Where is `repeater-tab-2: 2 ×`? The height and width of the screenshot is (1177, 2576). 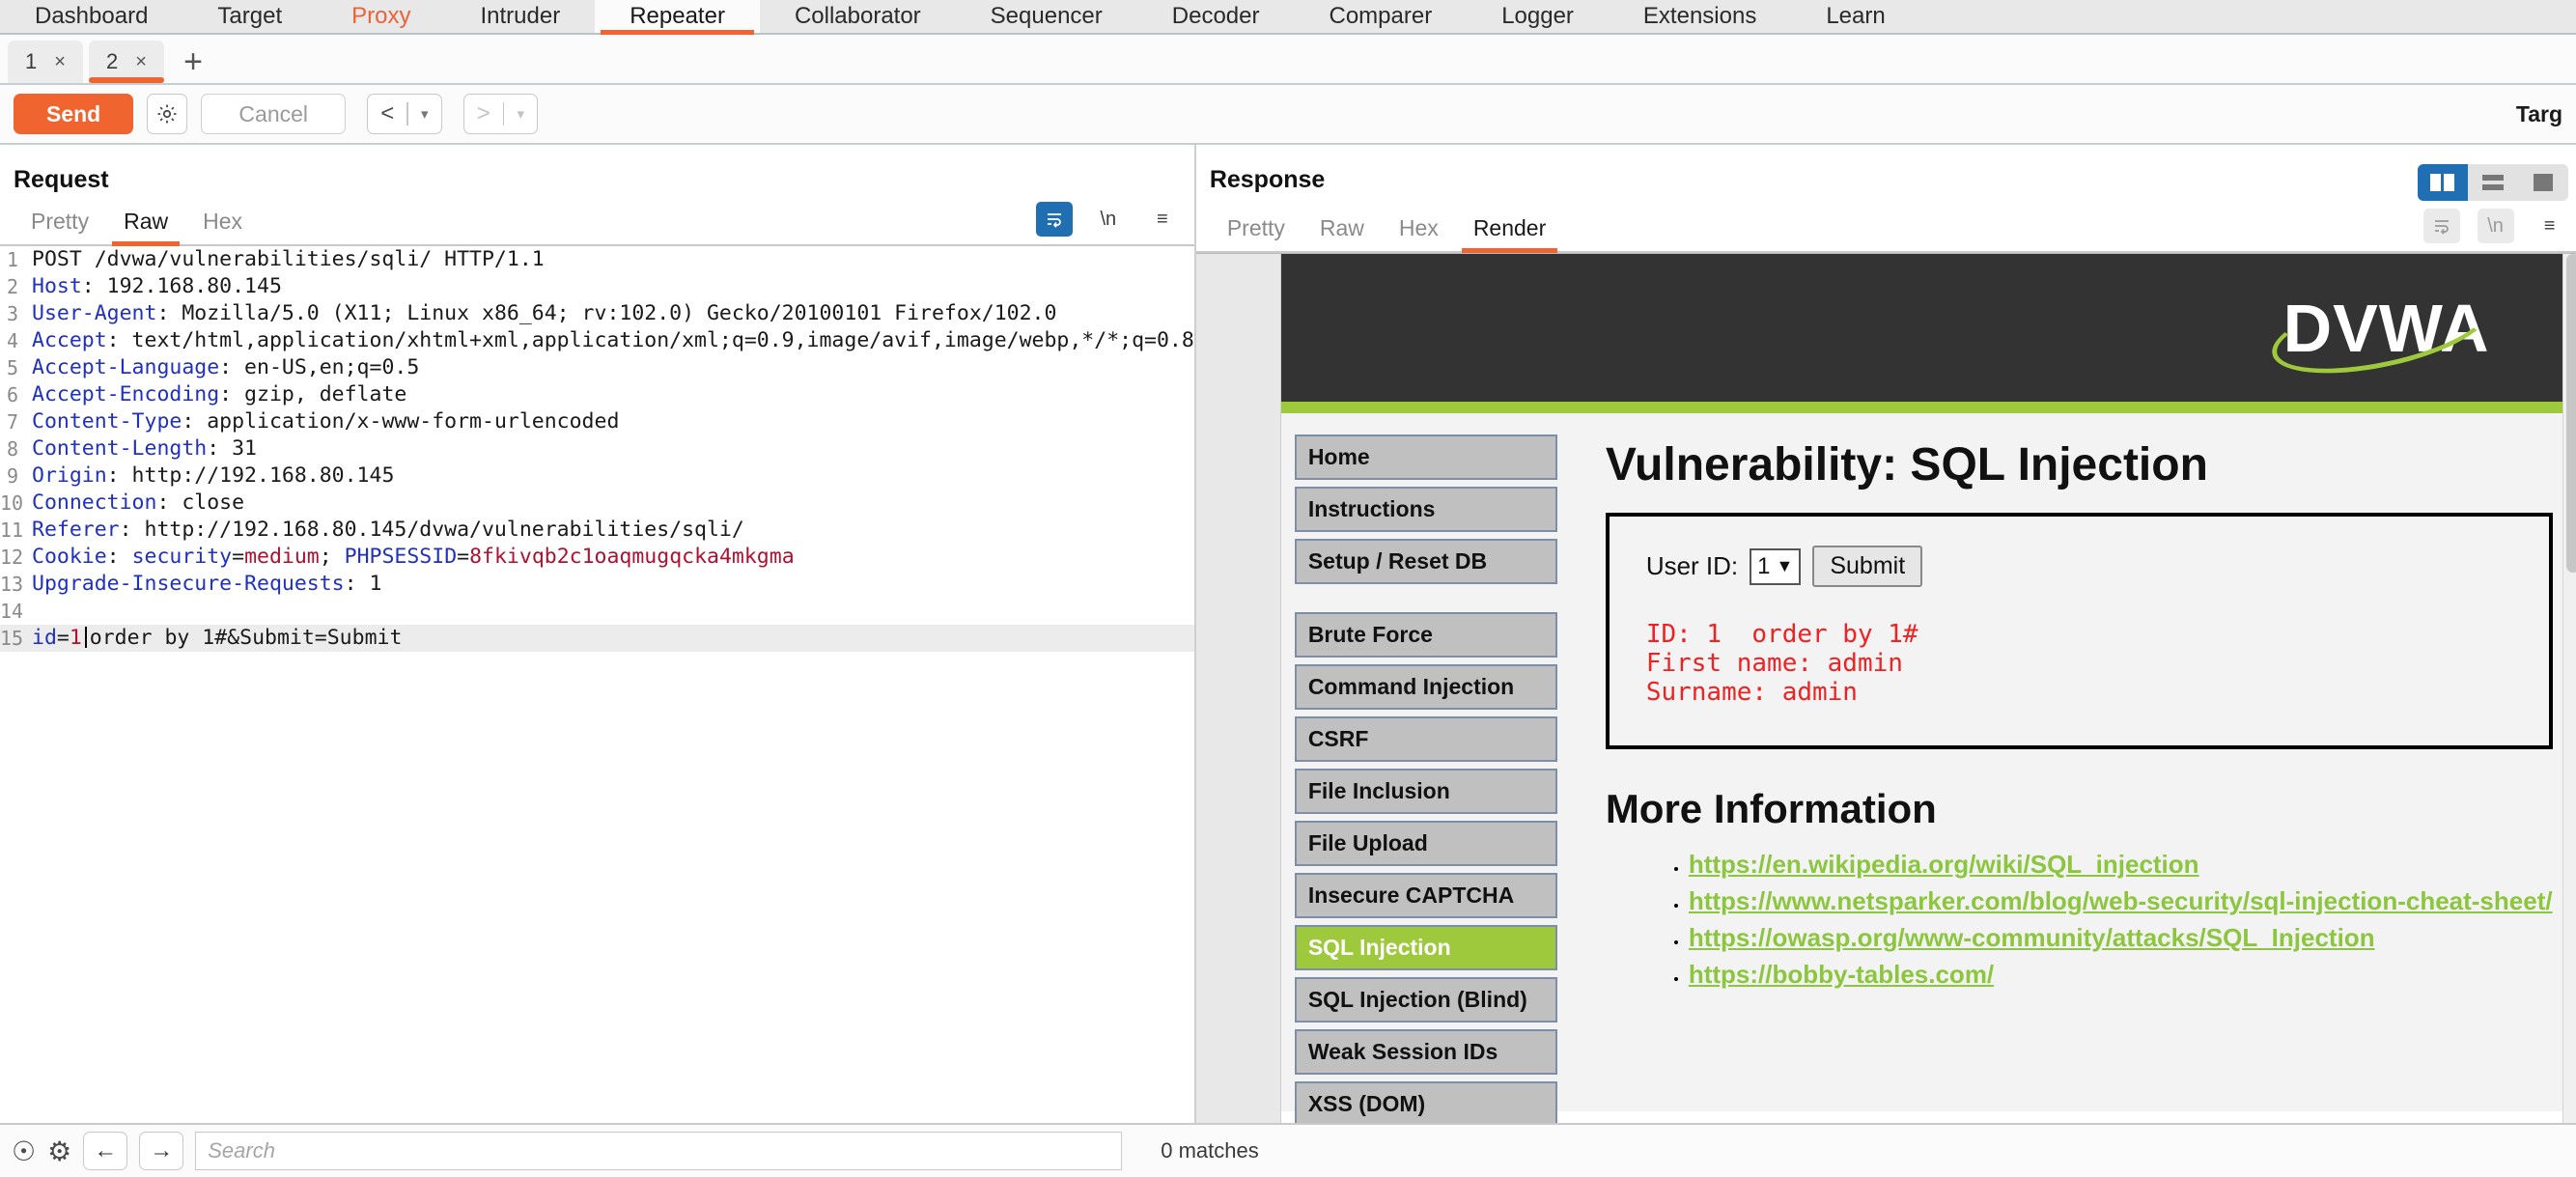
repeater-tab-2: 2 × is located at coordinates (127, 62).